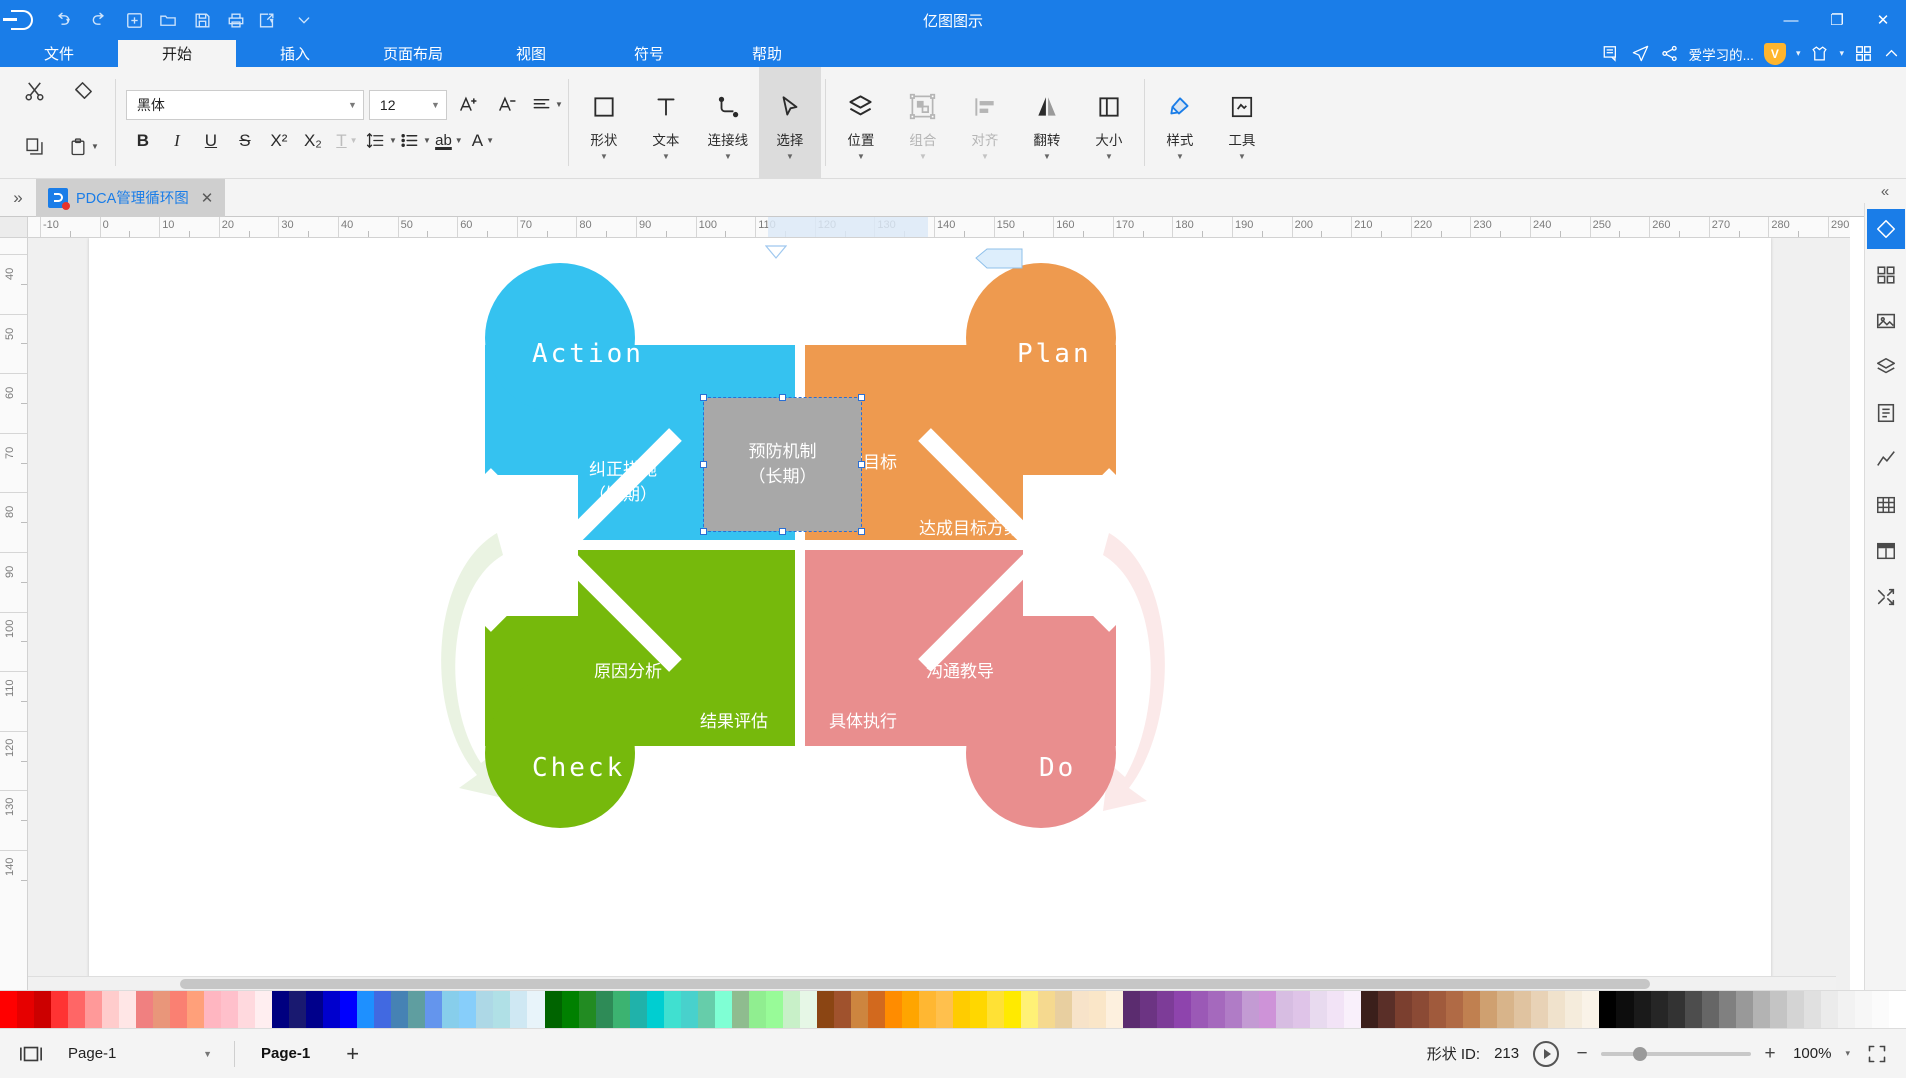 This screenshot has height=1078, width=1906. I want to click on position-button: 位置 ▼, so click(861, 122).